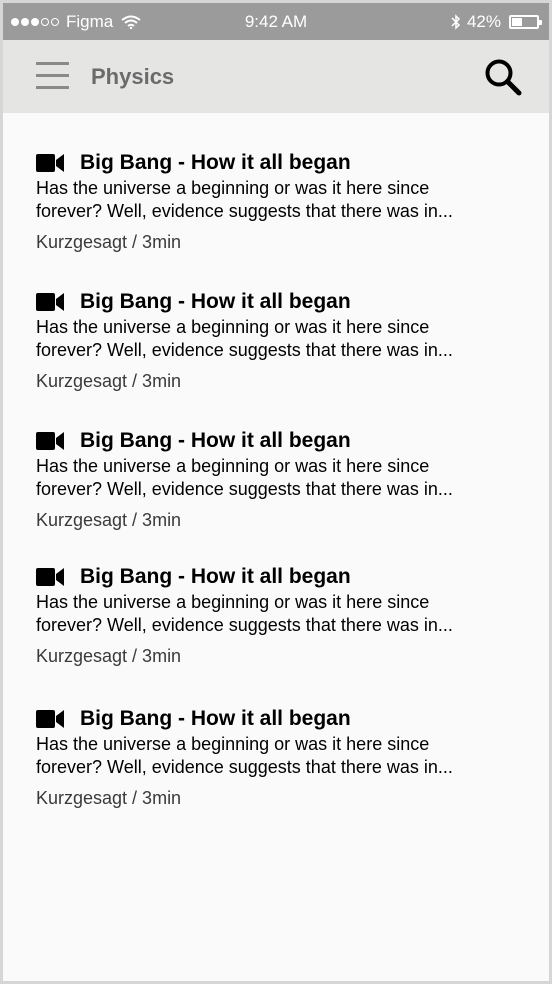 This screenshot has width=552, height=984. What do you see at coordinates (276, 76) in the screenshot?
I see `app-header: Physics` at bounding box center [276, 76].